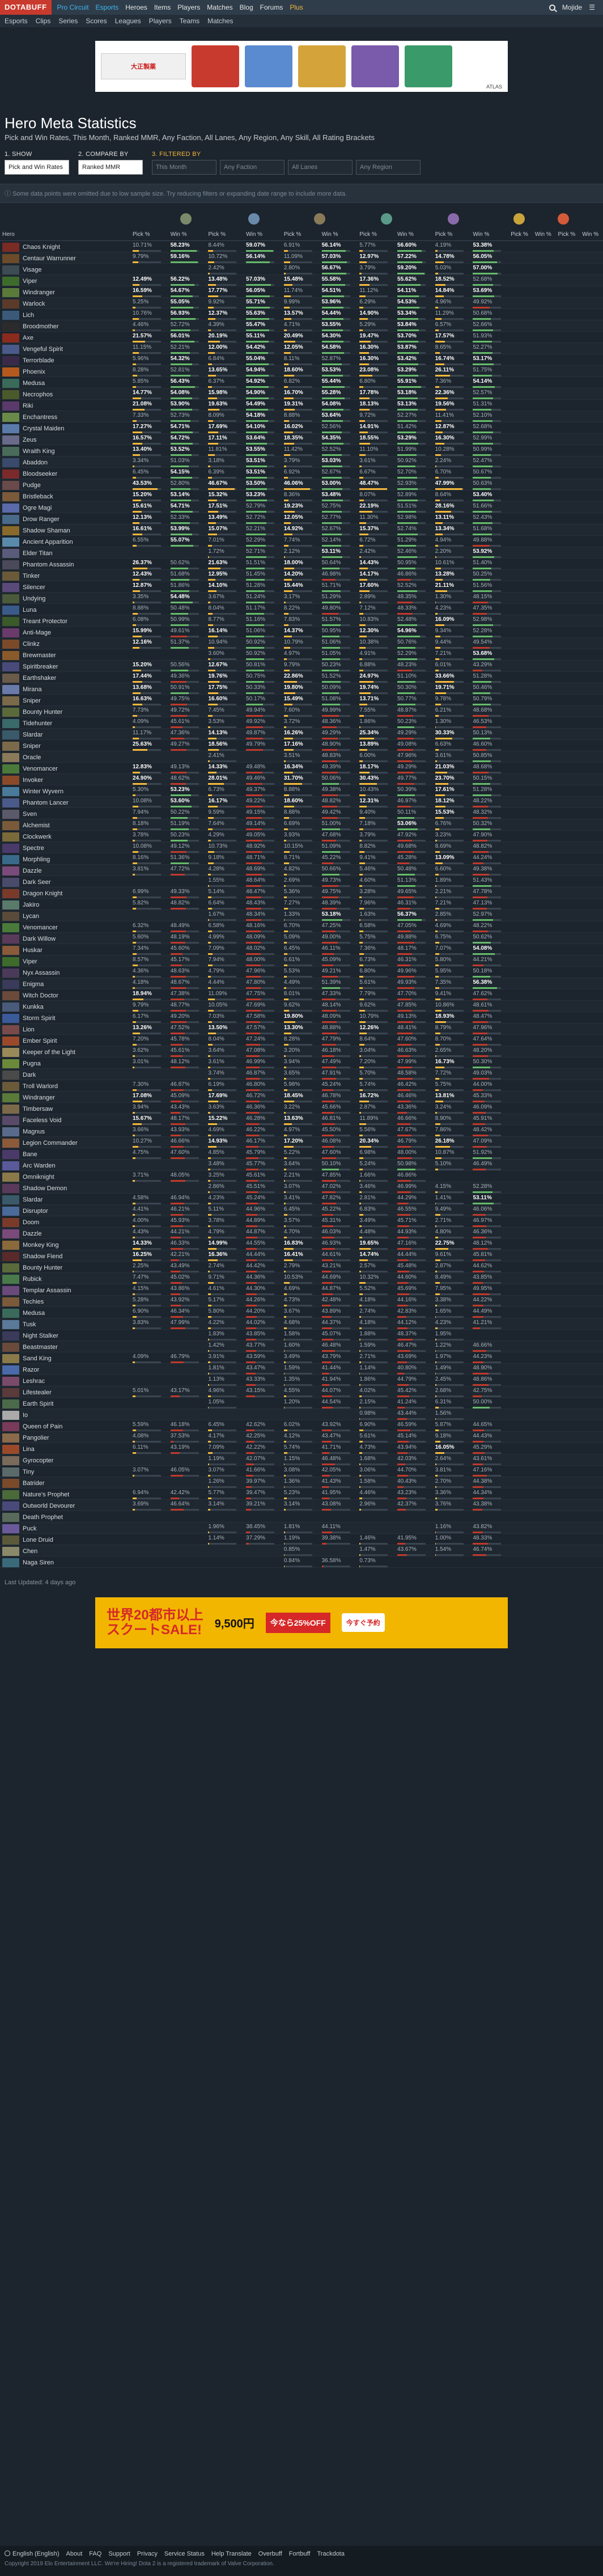 Image resolution: width=603 pixels, height=2576 pixels. What do you see at coordinates (30, 1153) in the screenshot?
I see `hero-name: Bane` at bounding box center [30, 1153].